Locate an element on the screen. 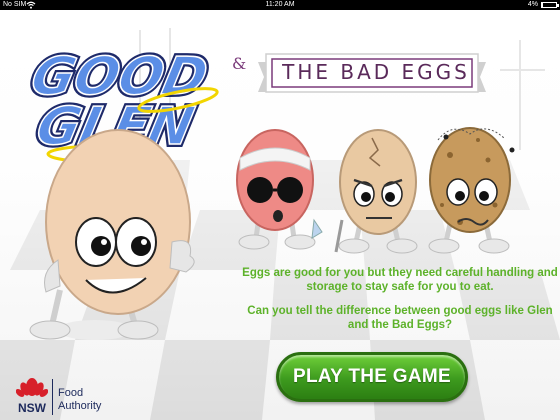  play-game-label: PLAY THE GAME is located at coordinates (372, 376).